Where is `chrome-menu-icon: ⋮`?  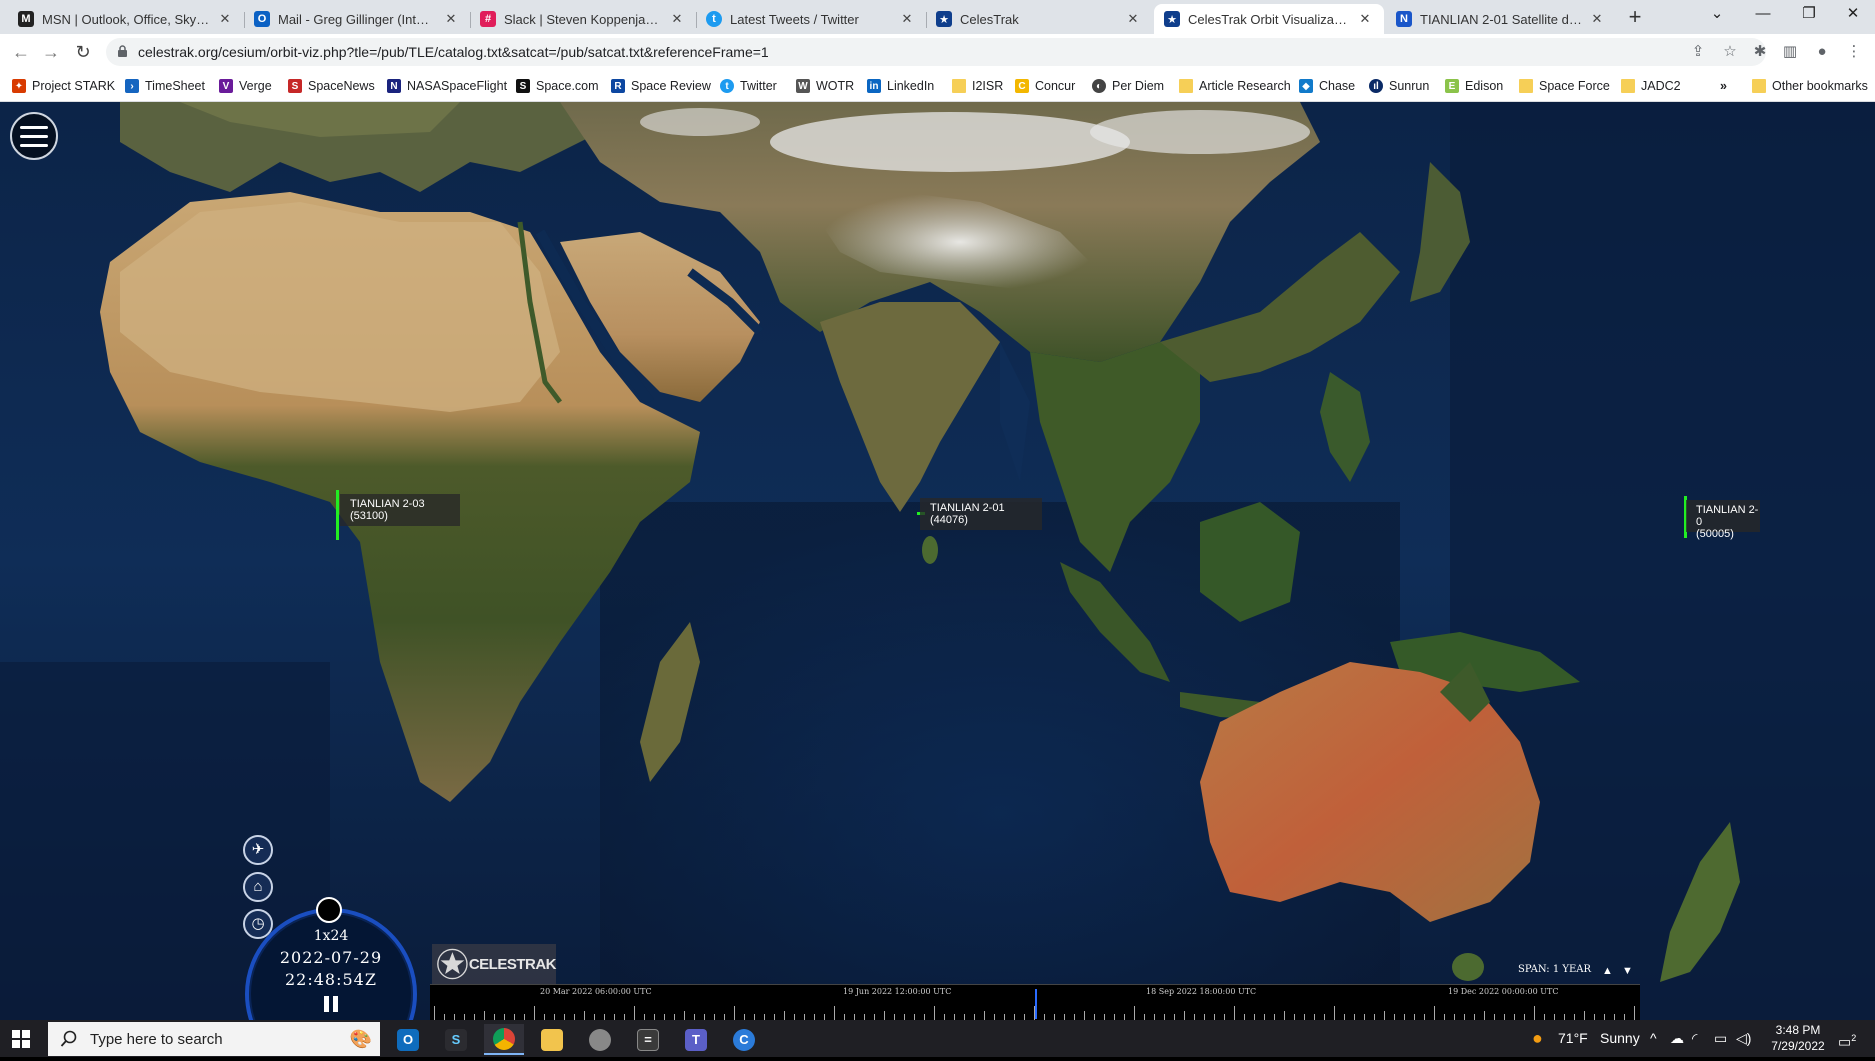 chrome-menu-icon: ⋮ is located at coordinates (1854, 52).